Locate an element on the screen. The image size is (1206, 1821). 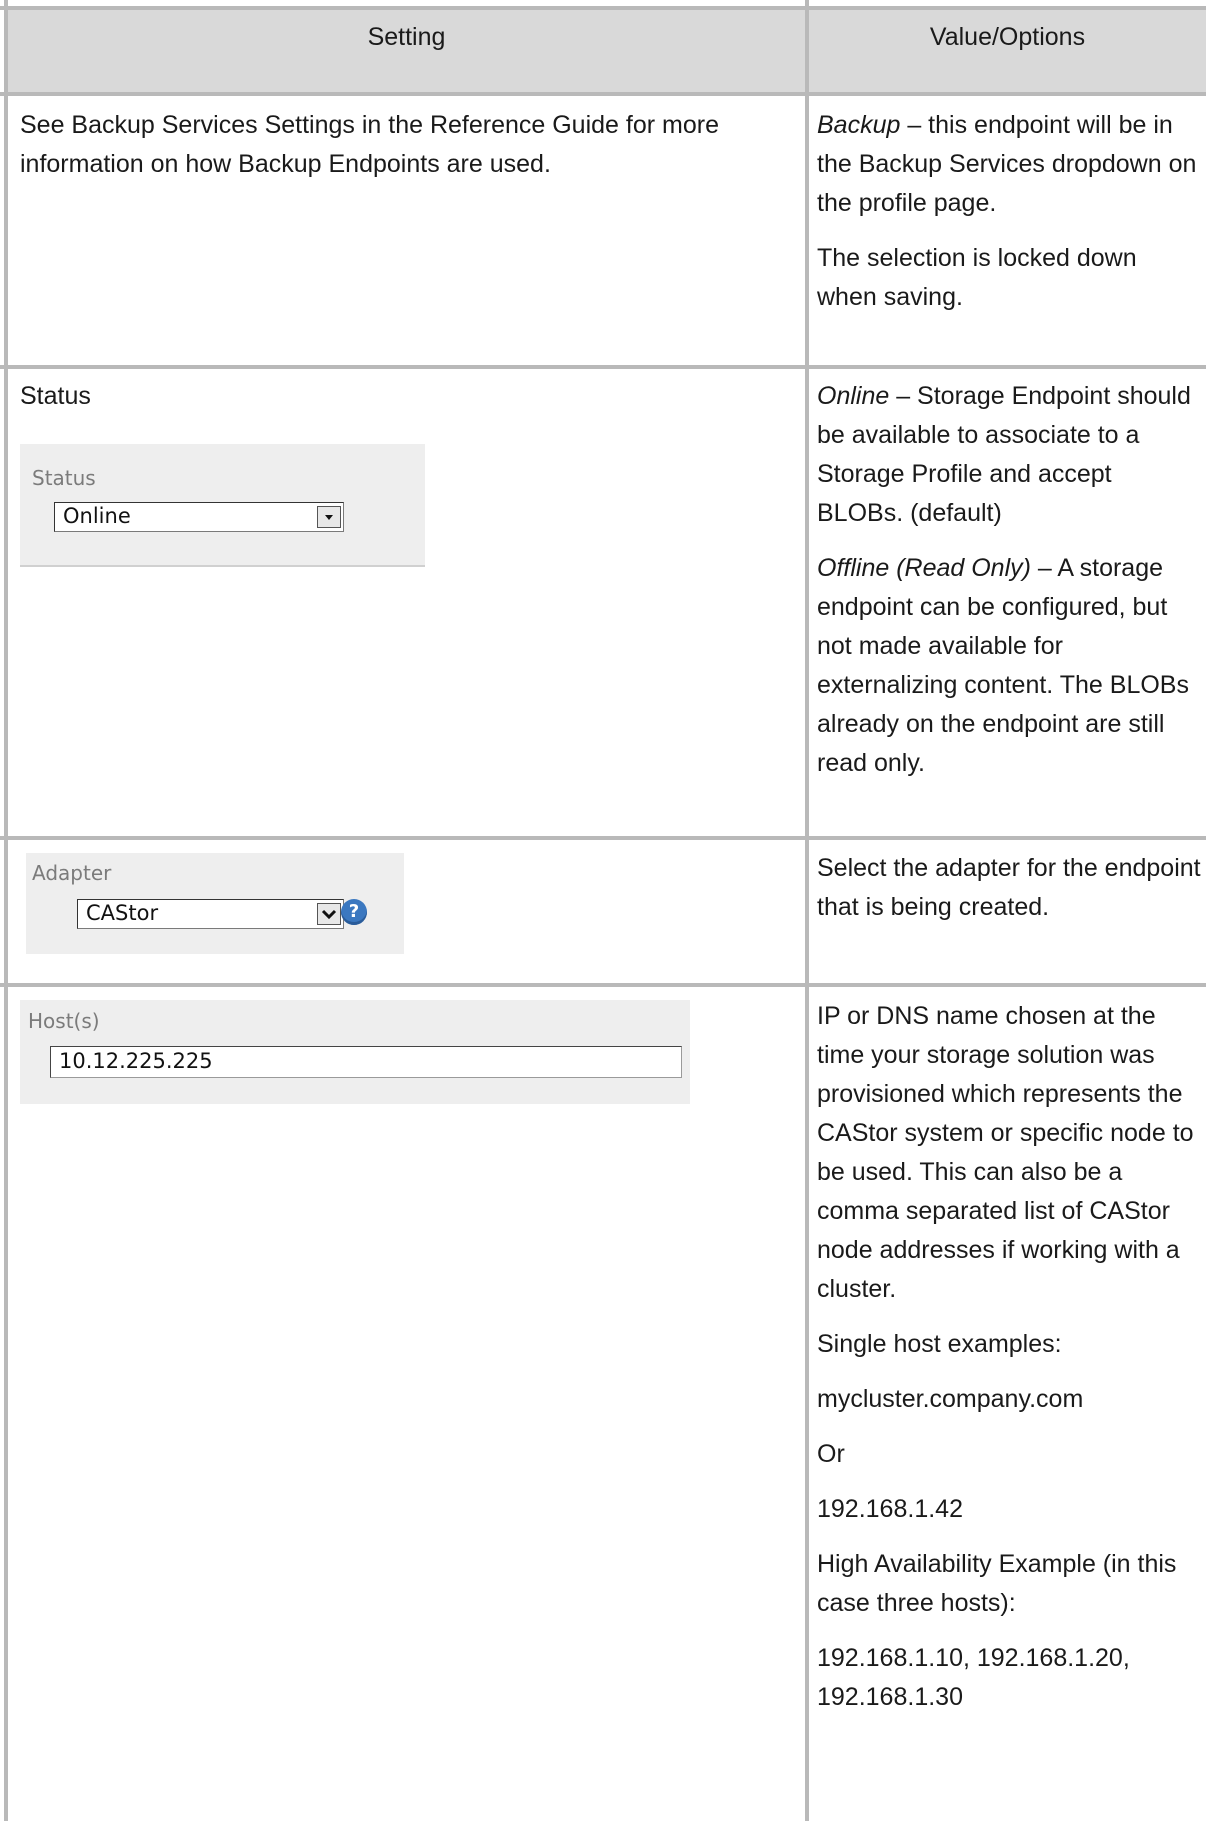
column-header-value: Value/Options is located at coordinates (1007, 37).